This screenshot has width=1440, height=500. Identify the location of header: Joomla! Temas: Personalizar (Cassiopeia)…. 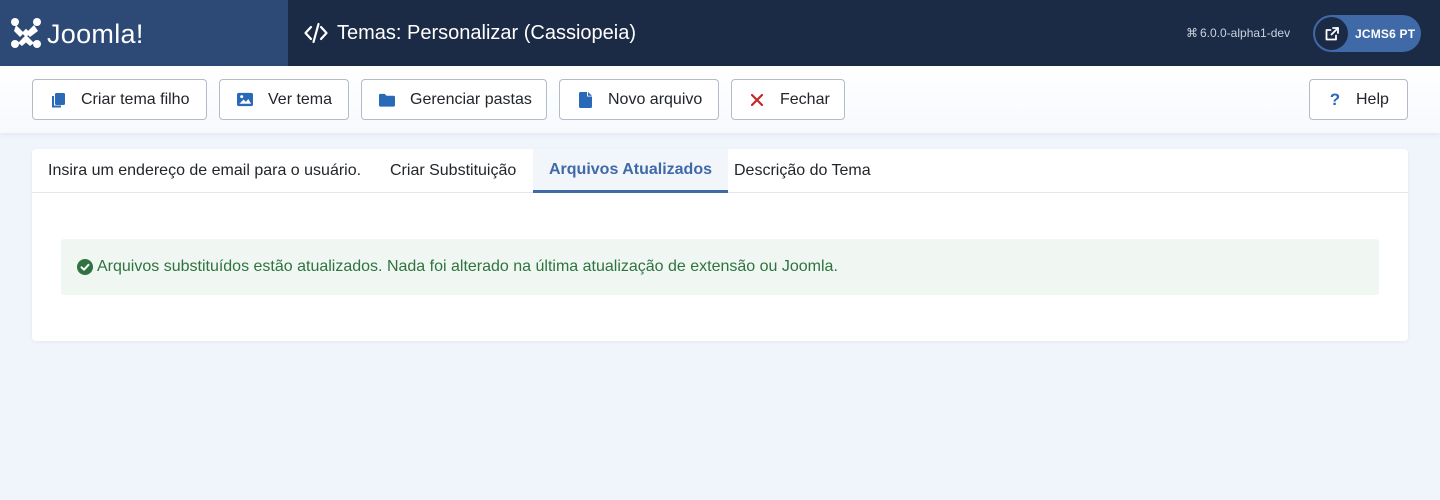
(720, 33).